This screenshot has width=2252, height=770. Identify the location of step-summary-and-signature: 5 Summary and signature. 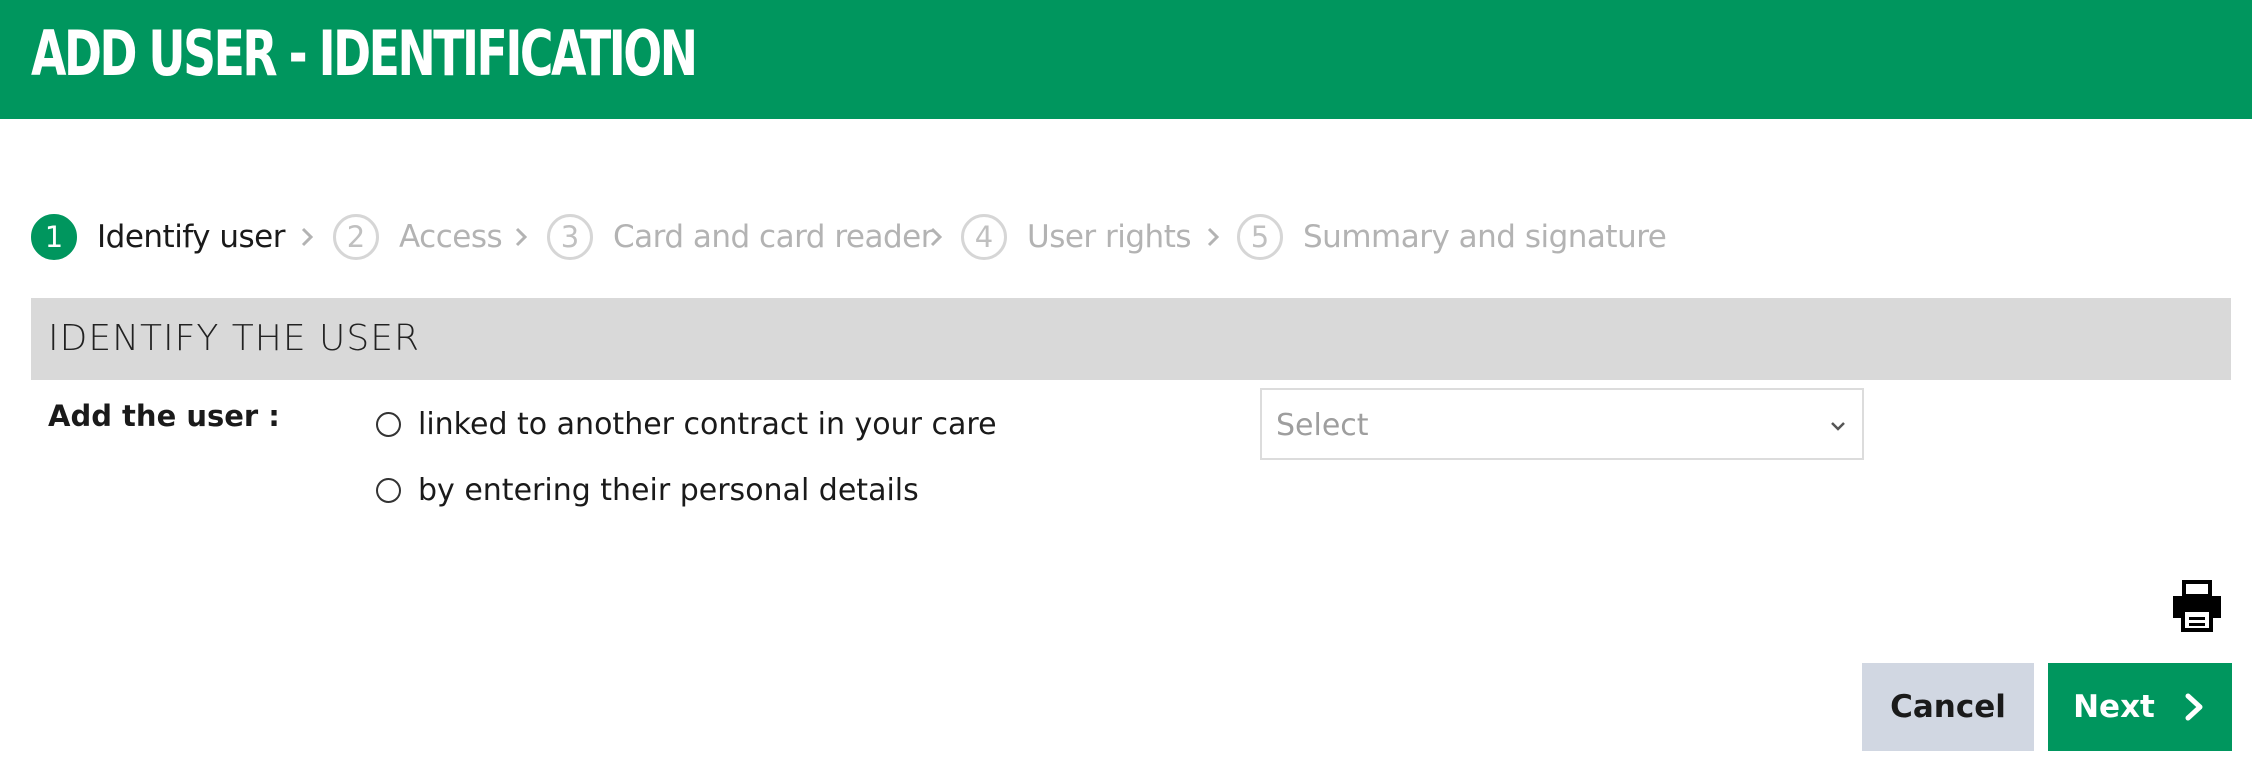
(1452, 237).